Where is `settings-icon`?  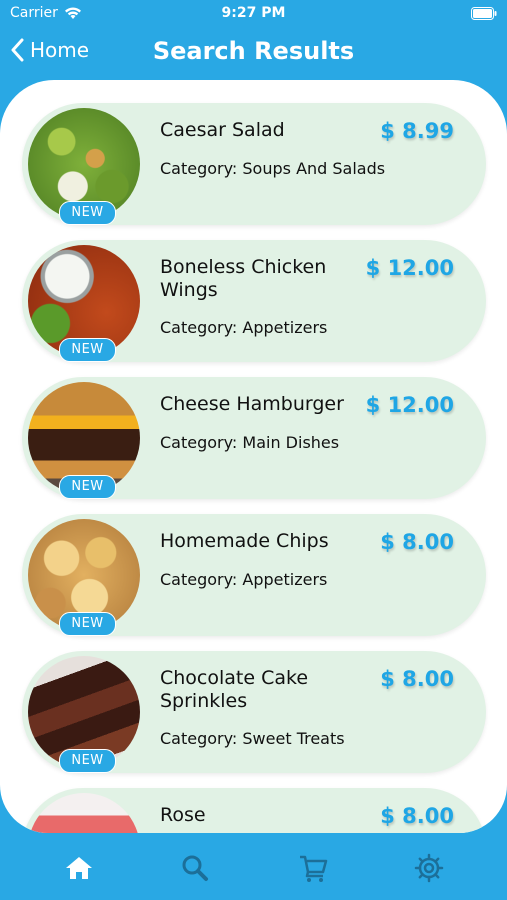 settings-icon is located at coordinates (429, 868).